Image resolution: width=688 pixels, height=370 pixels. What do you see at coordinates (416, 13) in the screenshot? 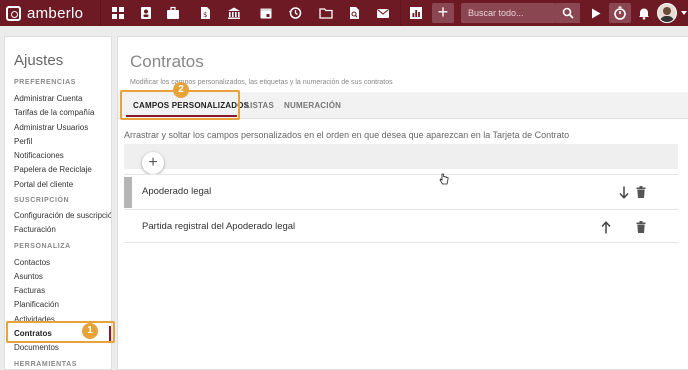
I see `chart-icon` at bounding box center [416, 13].